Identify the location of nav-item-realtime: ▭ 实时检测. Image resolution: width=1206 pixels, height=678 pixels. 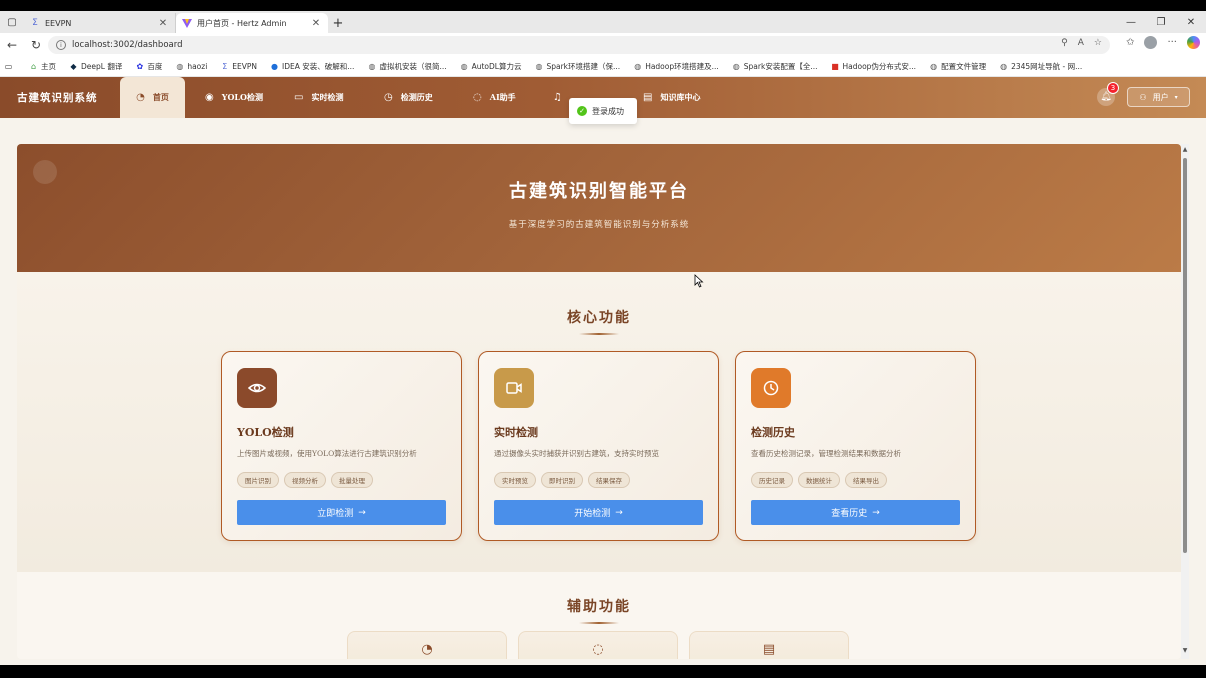
(318, 97).